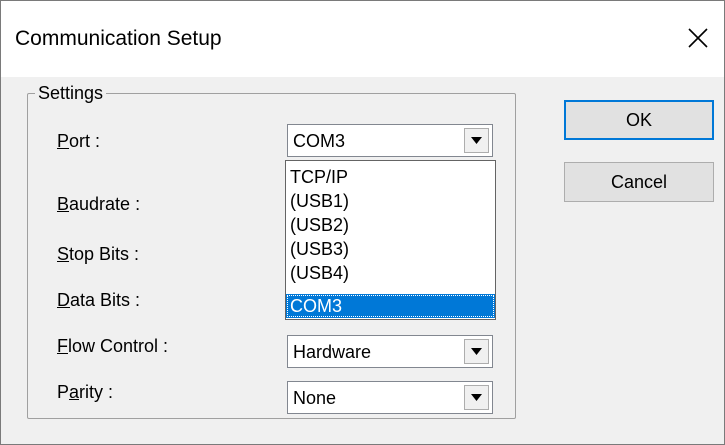 Image resolution: width=725 pixels, height=445 pixels. I want to click on close-icon, so click(698, 38).